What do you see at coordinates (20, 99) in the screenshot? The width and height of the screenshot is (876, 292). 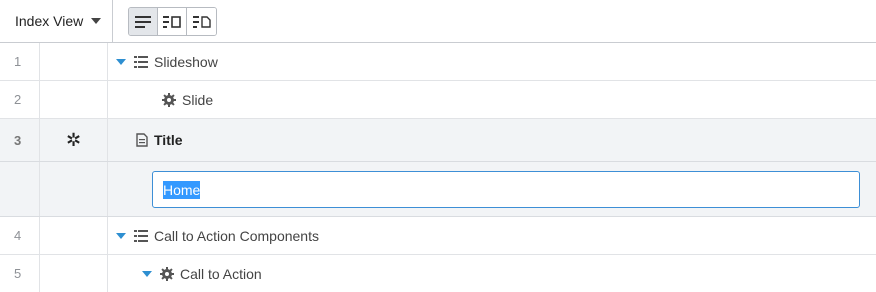 I see `row-number: 2` at bounding box center [20, 99].